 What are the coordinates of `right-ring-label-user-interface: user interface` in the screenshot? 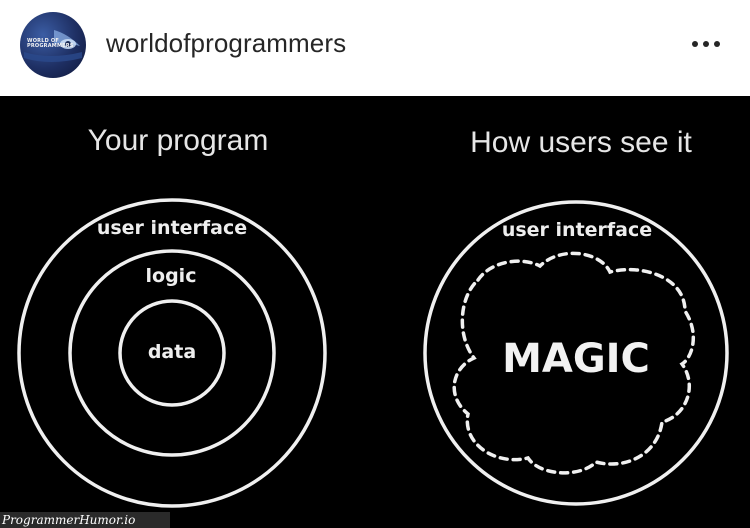 It's located at (577, 230).